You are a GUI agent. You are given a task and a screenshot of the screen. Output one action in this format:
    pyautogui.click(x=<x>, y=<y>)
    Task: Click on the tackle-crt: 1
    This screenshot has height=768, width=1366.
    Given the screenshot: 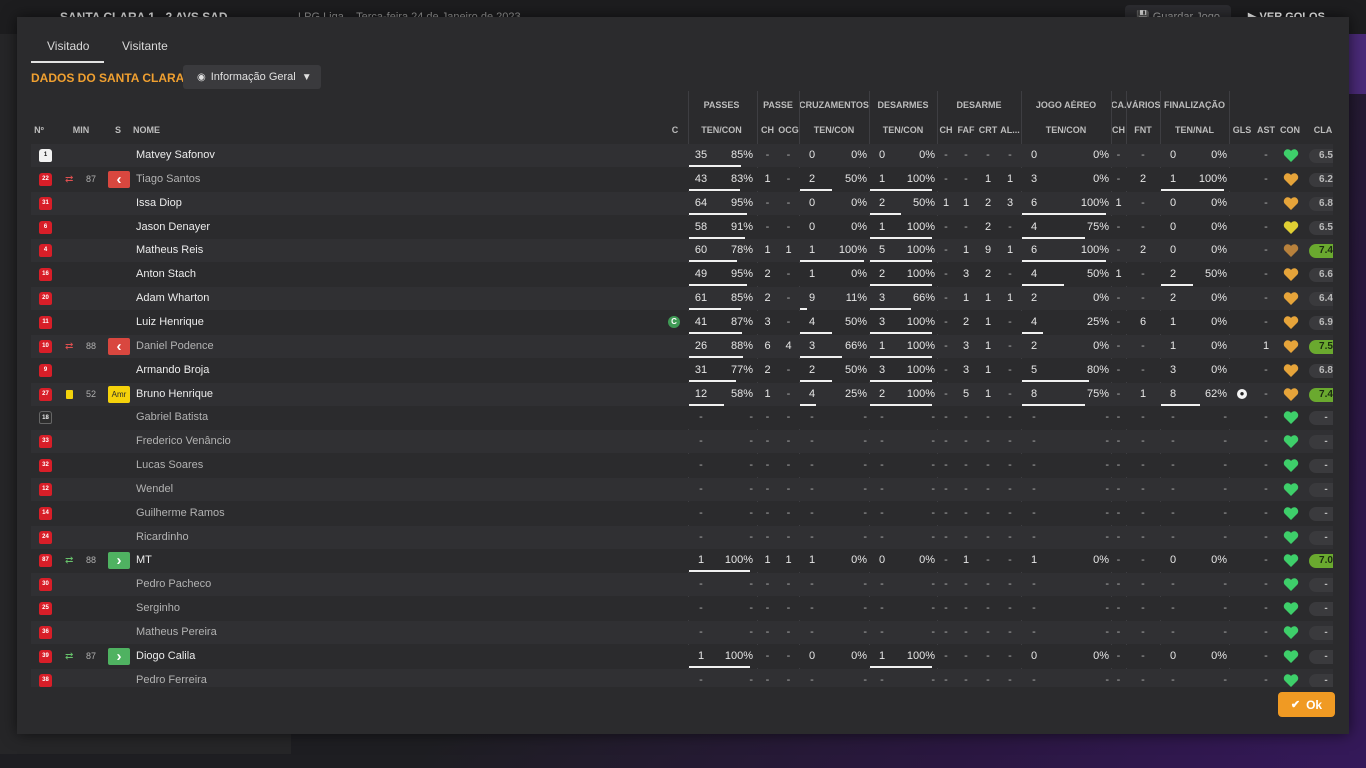 What is the action you would take?
    pyautogui.click(x=988, y=321)
    